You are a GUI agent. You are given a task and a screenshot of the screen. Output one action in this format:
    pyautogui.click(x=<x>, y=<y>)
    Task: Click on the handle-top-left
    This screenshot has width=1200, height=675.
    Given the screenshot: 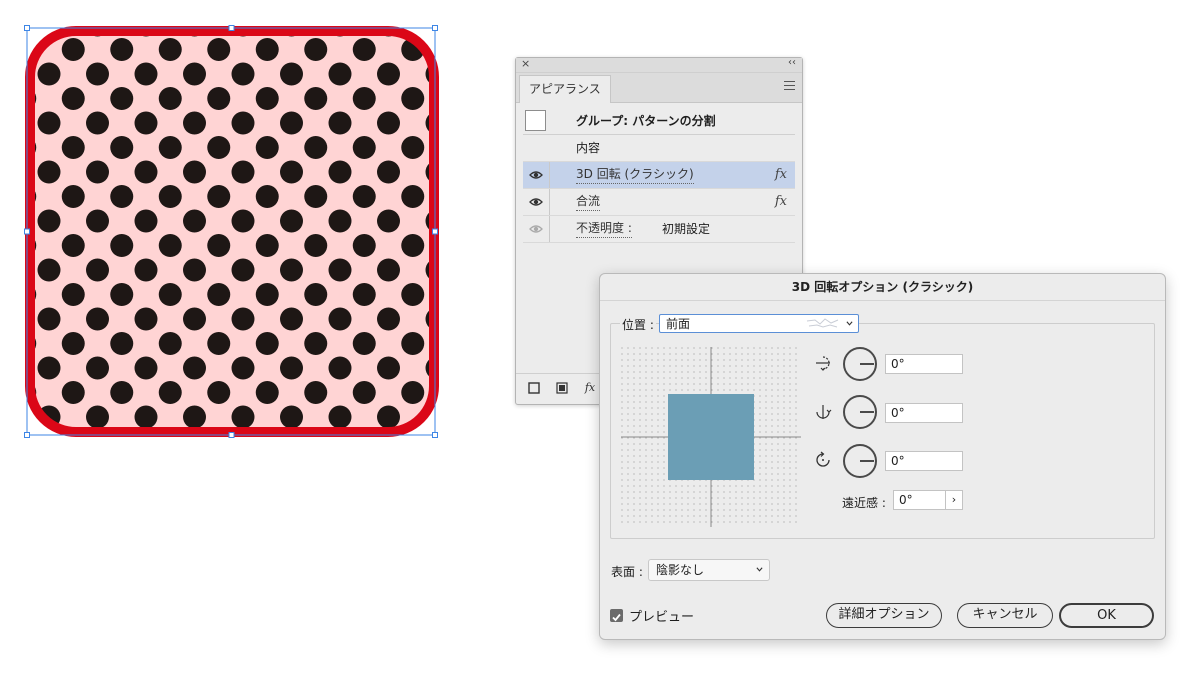 What is the action you would take?
    pyautogui.click(x=27, y=28)
    